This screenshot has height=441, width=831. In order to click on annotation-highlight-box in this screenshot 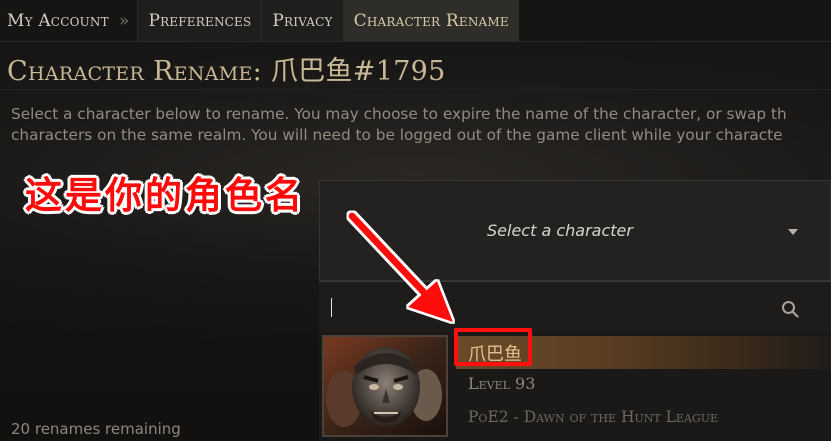, I will do `click(493, 347)`.